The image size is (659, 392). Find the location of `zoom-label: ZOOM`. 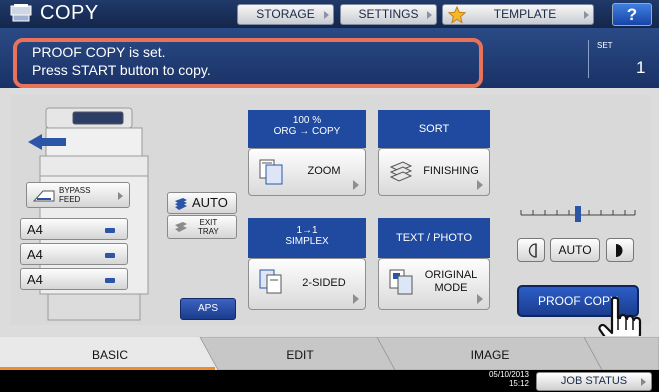

zoom-label: ZOOM is located at coordinates (324, 171).